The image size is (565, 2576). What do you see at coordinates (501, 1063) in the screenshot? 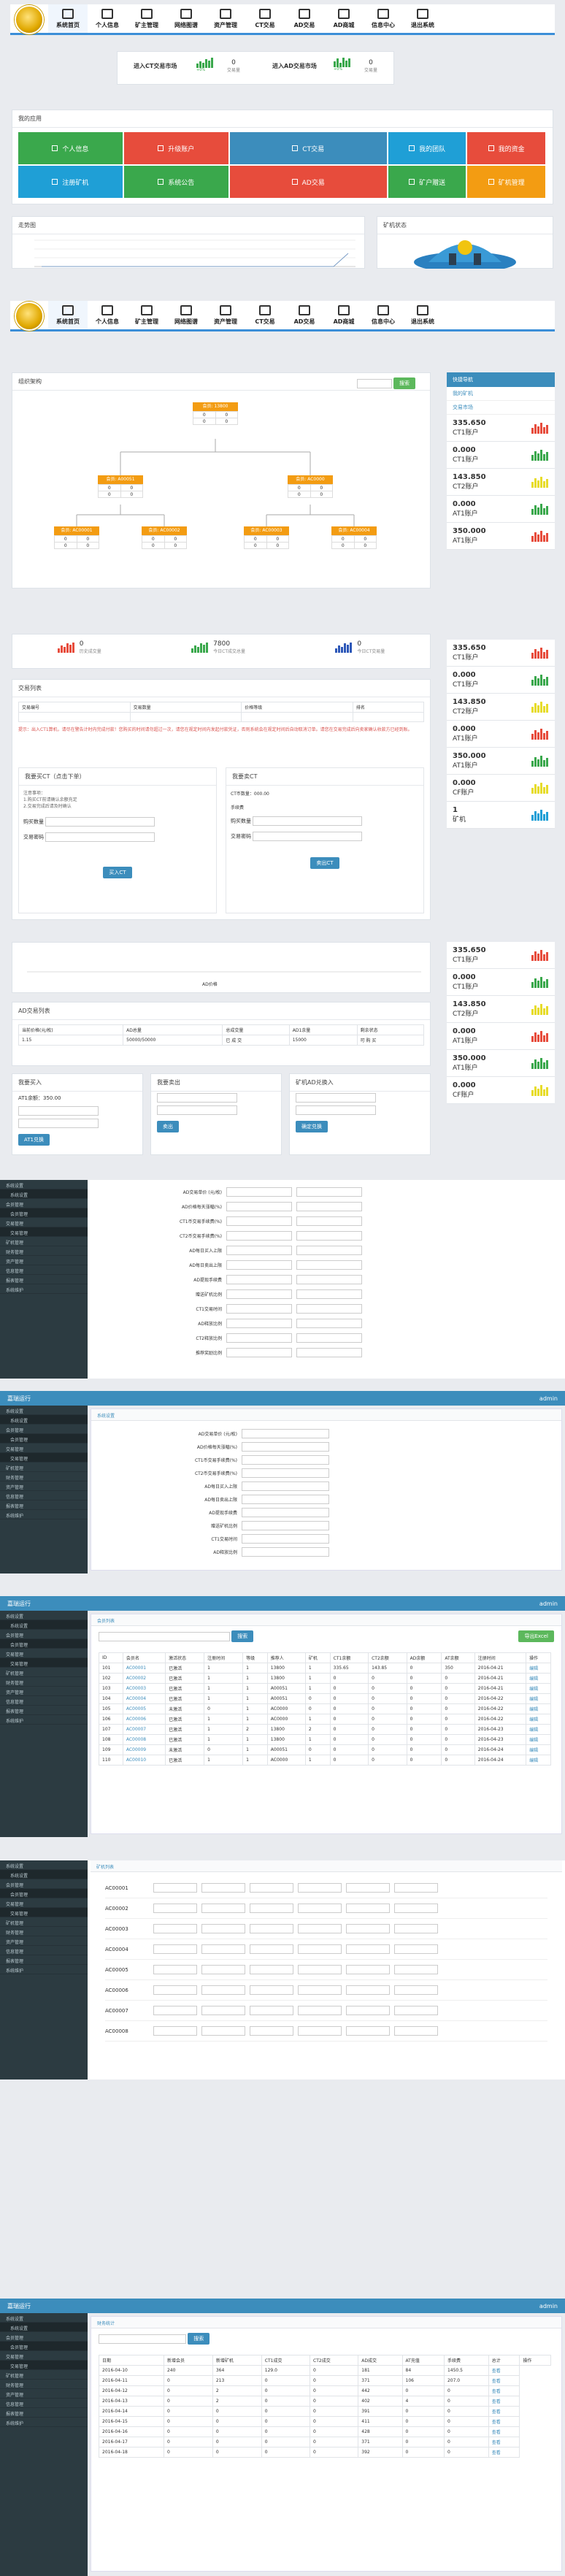
I see `side2-row-4: 350.000 AT1账户` at bounding box center [501, 1063].